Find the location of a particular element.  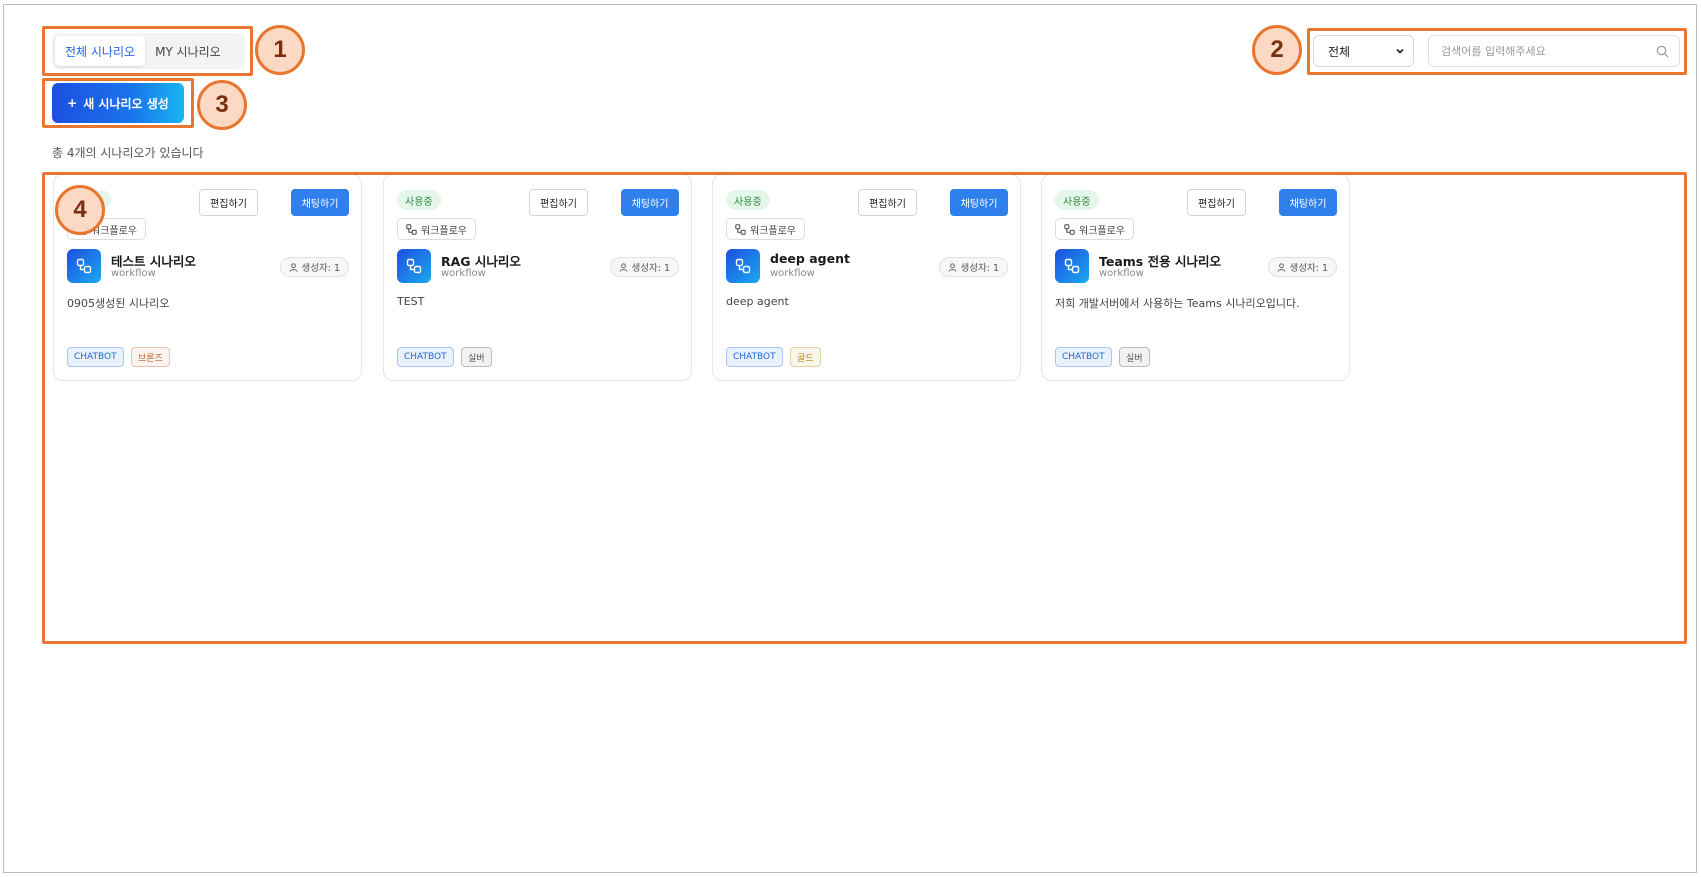

highlight-box-new-button is located at coordinates (118, 103).